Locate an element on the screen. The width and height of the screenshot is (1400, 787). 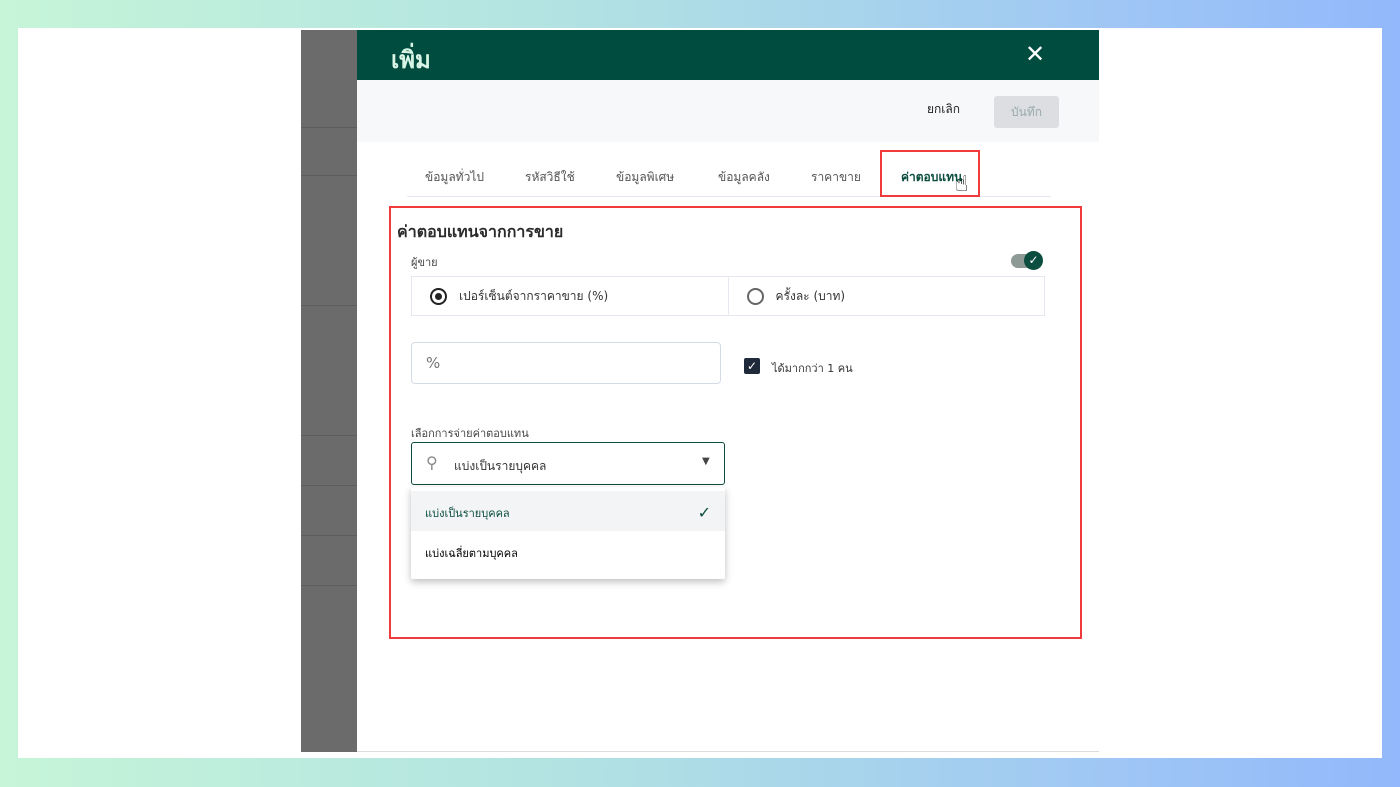
commission-type-radio-group: เปอร์เซ็นต์จากราคาขาย (%) ครั้งละ (บาท) is located at coordinates (728, 296).